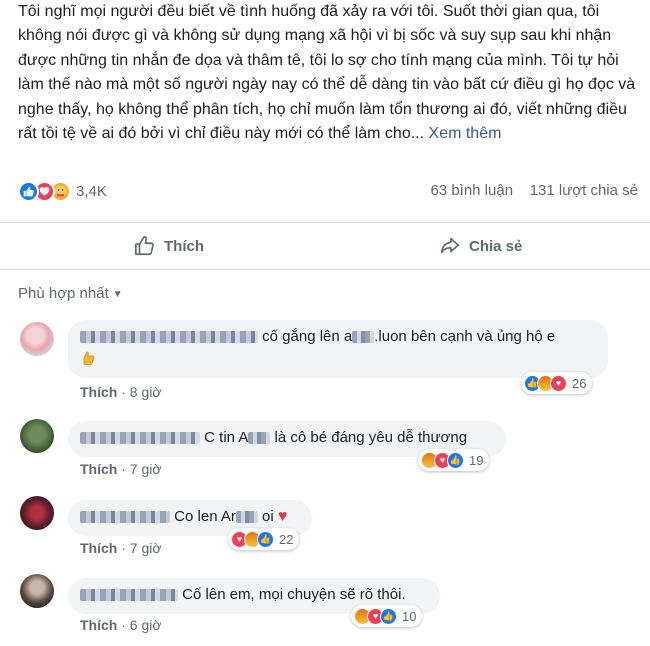 This screenshot has width=650, height=646. I want to click on comment-reaction-count: 10, so click(409, 616).